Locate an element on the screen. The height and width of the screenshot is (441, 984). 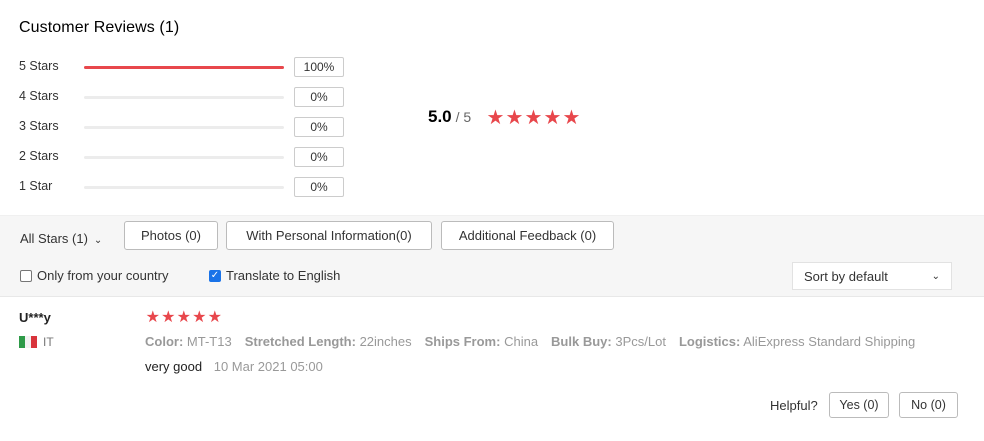
review-text: very good is located at coordinates (174, 366).